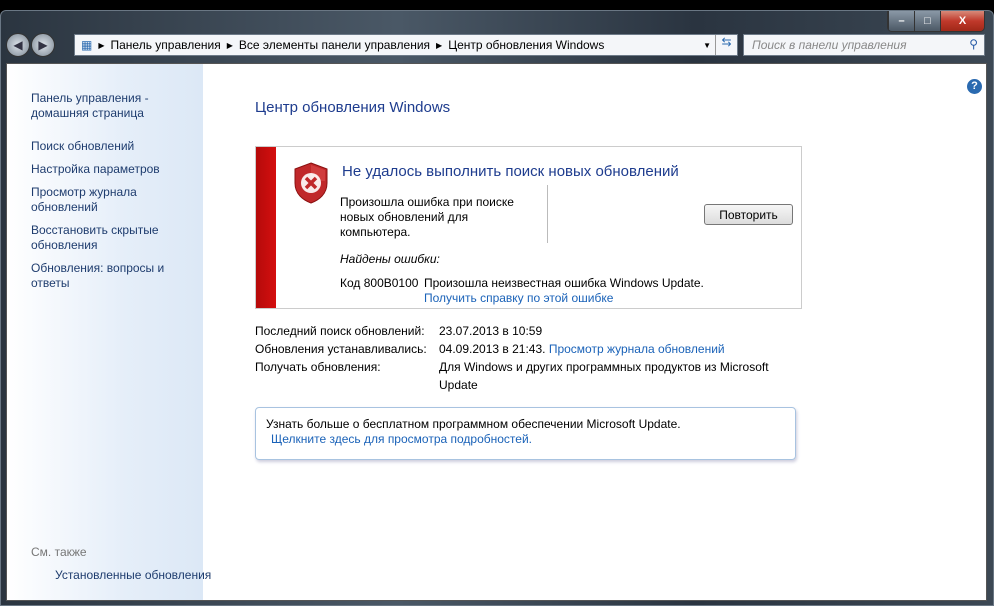 The width and height of the screenshot is (994, 606). Describe the element at coordinates (353, 107) in the screenshot. I see `page-title: Центр обновления Windows` at that location.